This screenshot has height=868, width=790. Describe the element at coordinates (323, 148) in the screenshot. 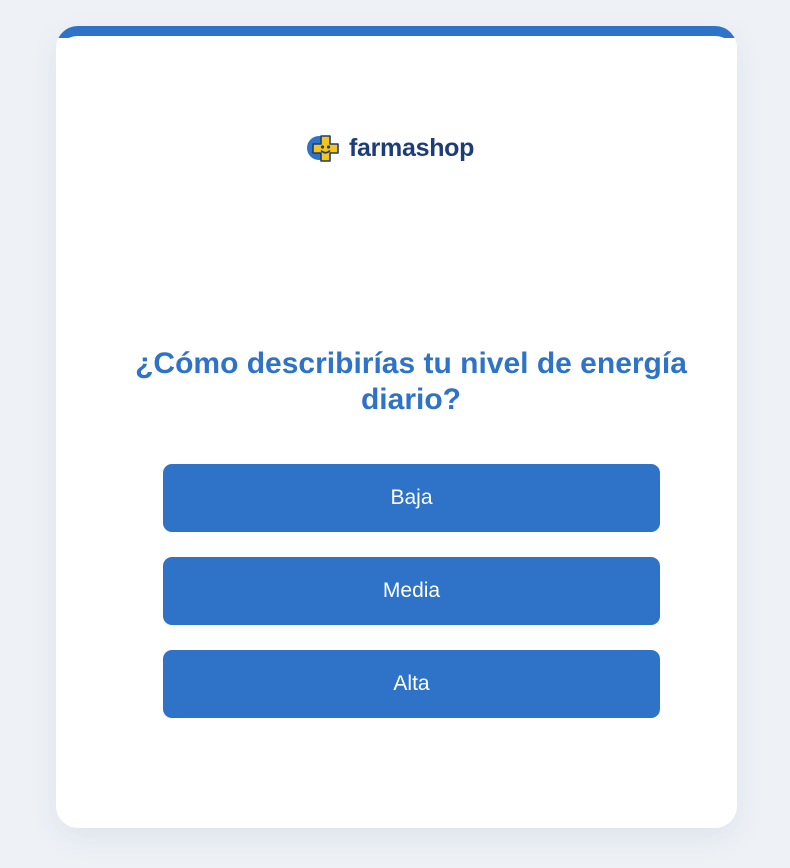

I see `farmashop-logo-icon` at that location.